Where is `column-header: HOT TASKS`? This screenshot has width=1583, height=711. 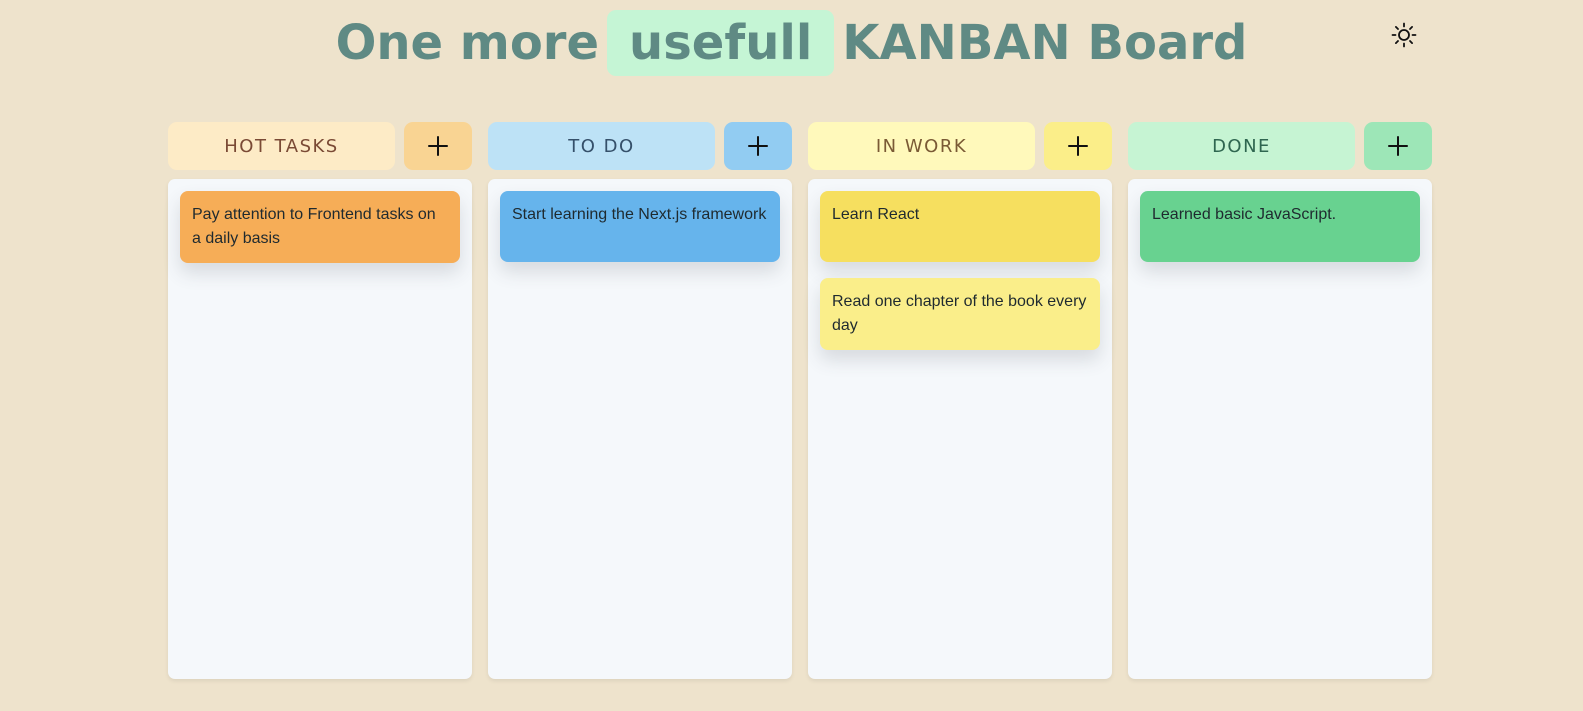 column-header: HOT TASKS is located at coordinates (320, 146).